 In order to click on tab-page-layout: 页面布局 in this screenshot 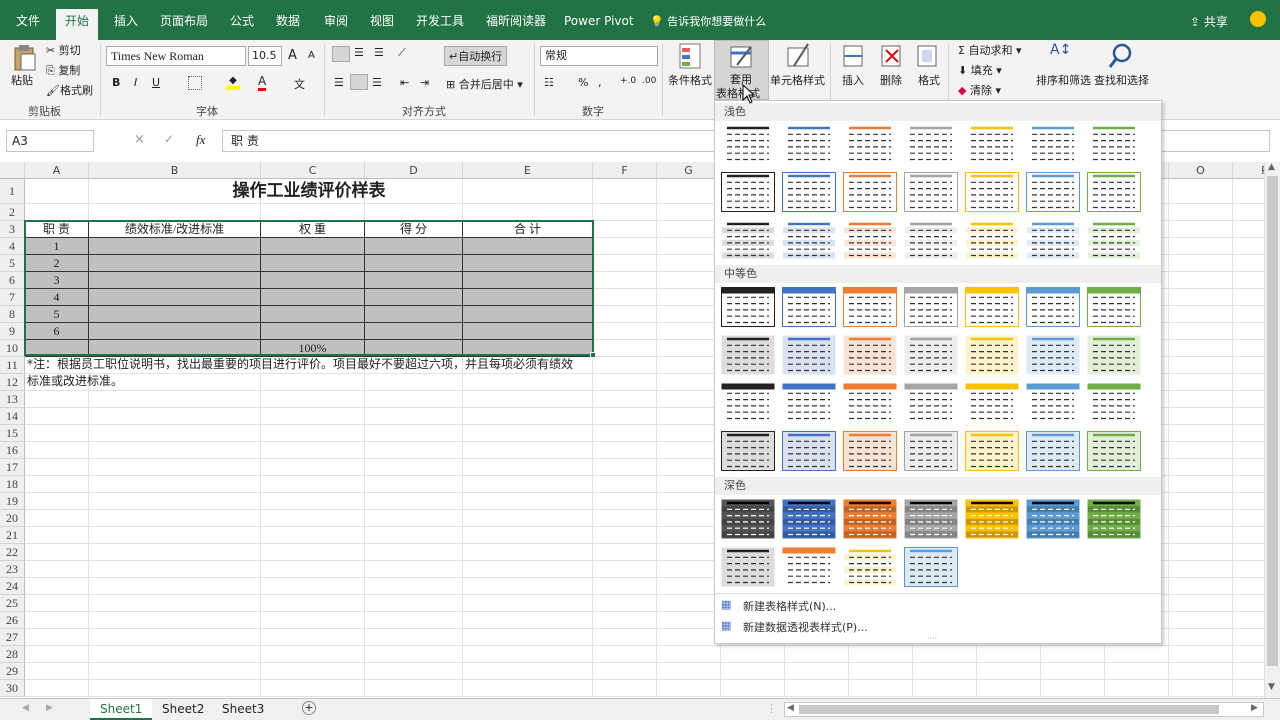, I will do `click(184, 21)`.